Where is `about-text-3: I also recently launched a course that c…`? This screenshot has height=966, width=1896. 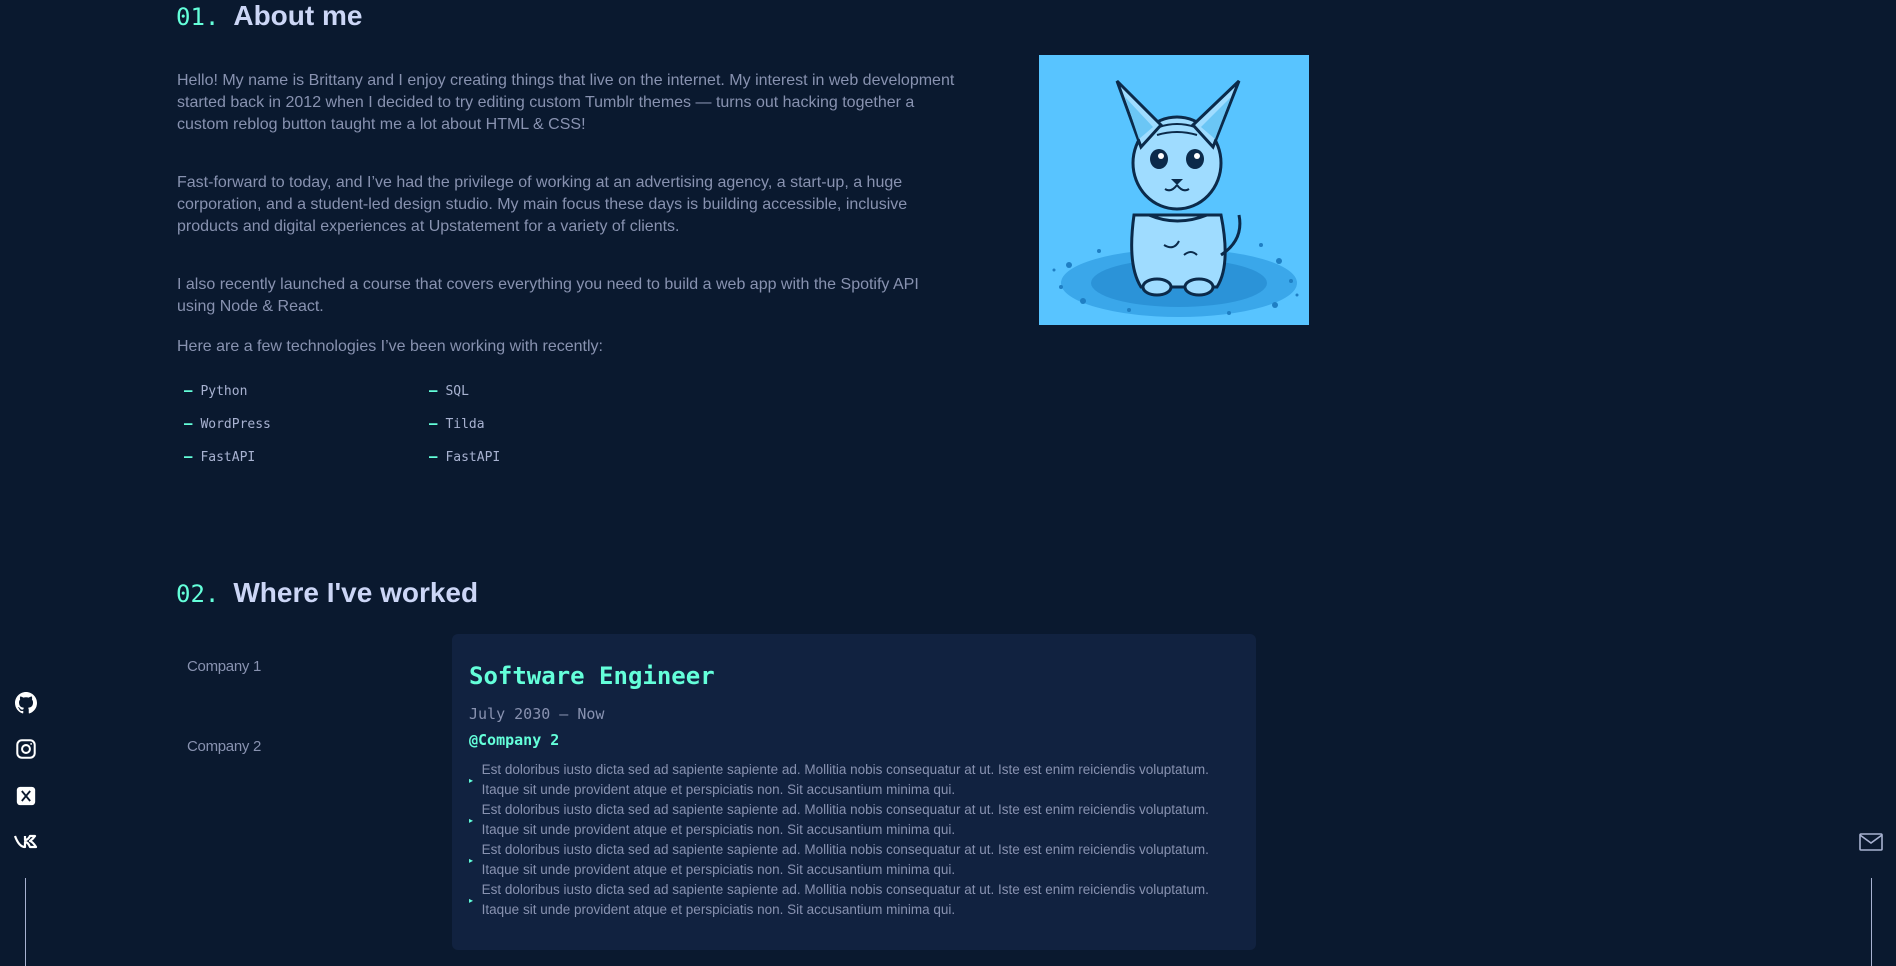
about-text-3: I also recently launched a course that c… is located at coordinates (548, 295).